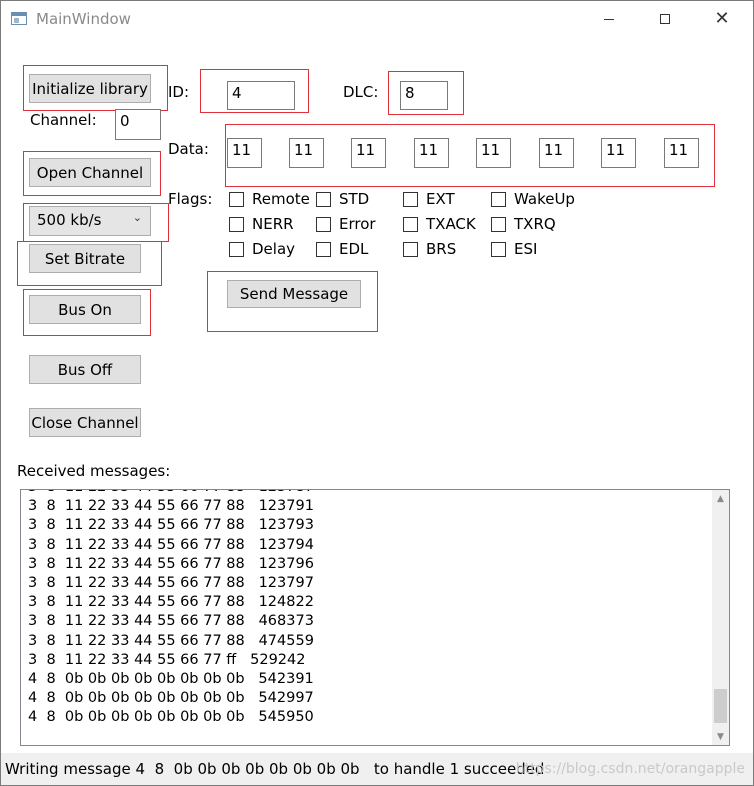 This screenshot has width=754, height=786. What do you see at coordinates (63, 120) in the screenshot?
I see `channel-label: Channel:` at bounding box center [63, 120].